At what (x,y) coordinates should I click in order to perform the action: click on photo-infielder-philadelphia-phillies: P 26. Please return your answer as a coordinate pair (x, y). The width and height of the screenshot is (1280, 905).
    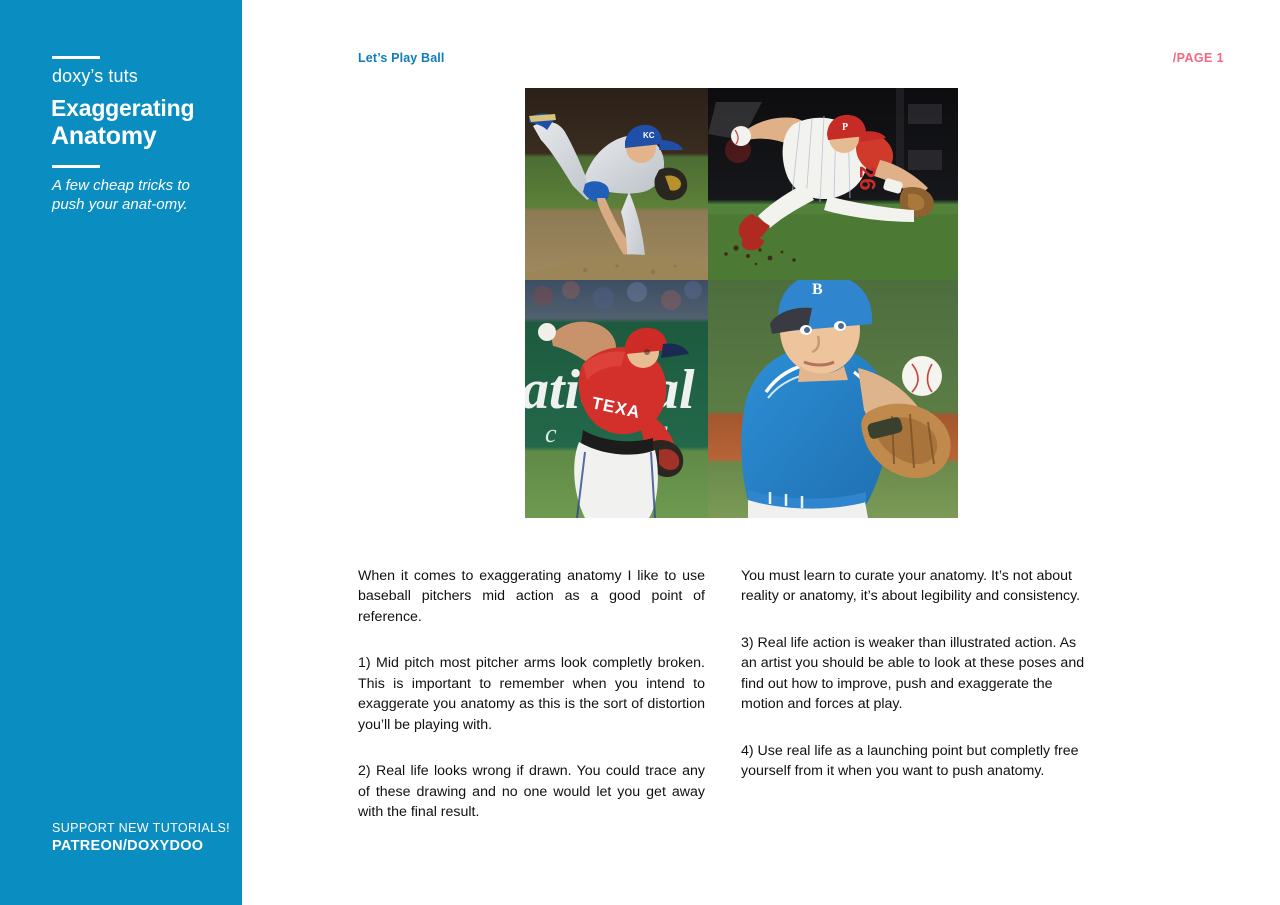
    Looking at the image, I should click on (833, 184).